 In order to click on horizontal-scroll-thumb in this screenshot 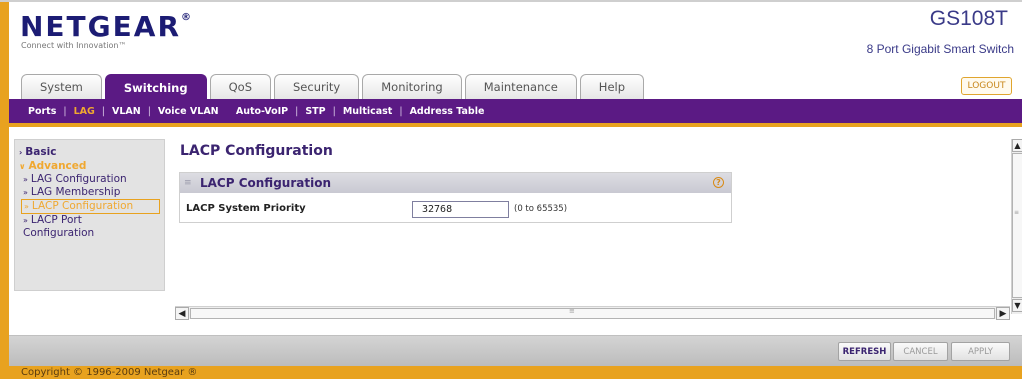, I will do `click(592, 313)`.